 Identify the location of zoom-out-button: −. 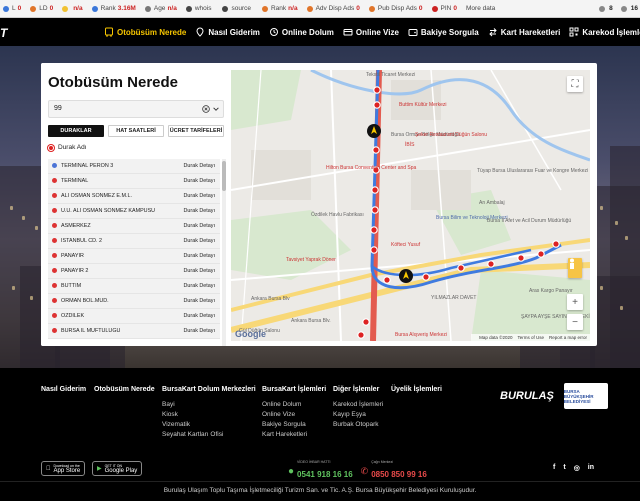
(575, 322).